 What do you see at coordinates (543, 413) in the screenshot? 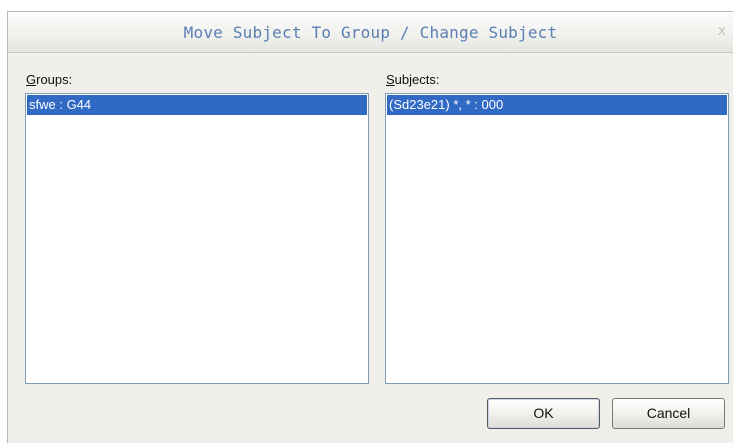
I see `ok-button: OK` at bounding box center [543, 413].